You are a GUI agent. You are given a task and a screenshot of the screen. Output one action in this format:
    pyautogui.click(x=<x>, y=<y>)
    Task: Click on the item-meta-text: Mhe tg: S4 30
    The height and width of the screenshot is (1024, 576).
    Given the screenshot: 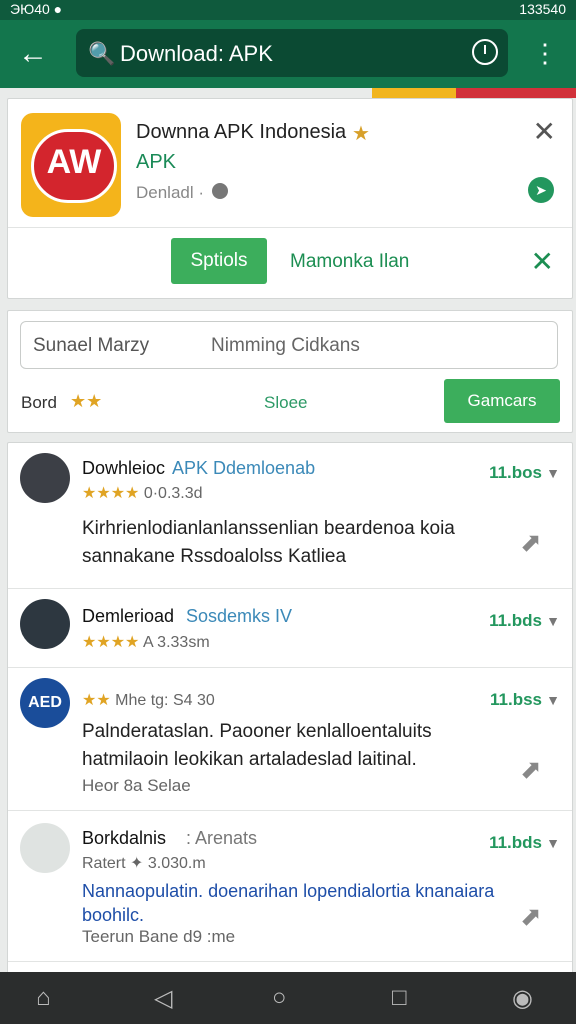 What is the action you would take?
    pyautogui.click(x=165, y=700)
    